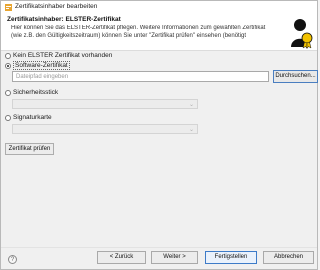 The width and height of the screenshot is (320, 270). I want to click on window-title: Zertifikatsinhaber bearbeiten, so click(56, 6).